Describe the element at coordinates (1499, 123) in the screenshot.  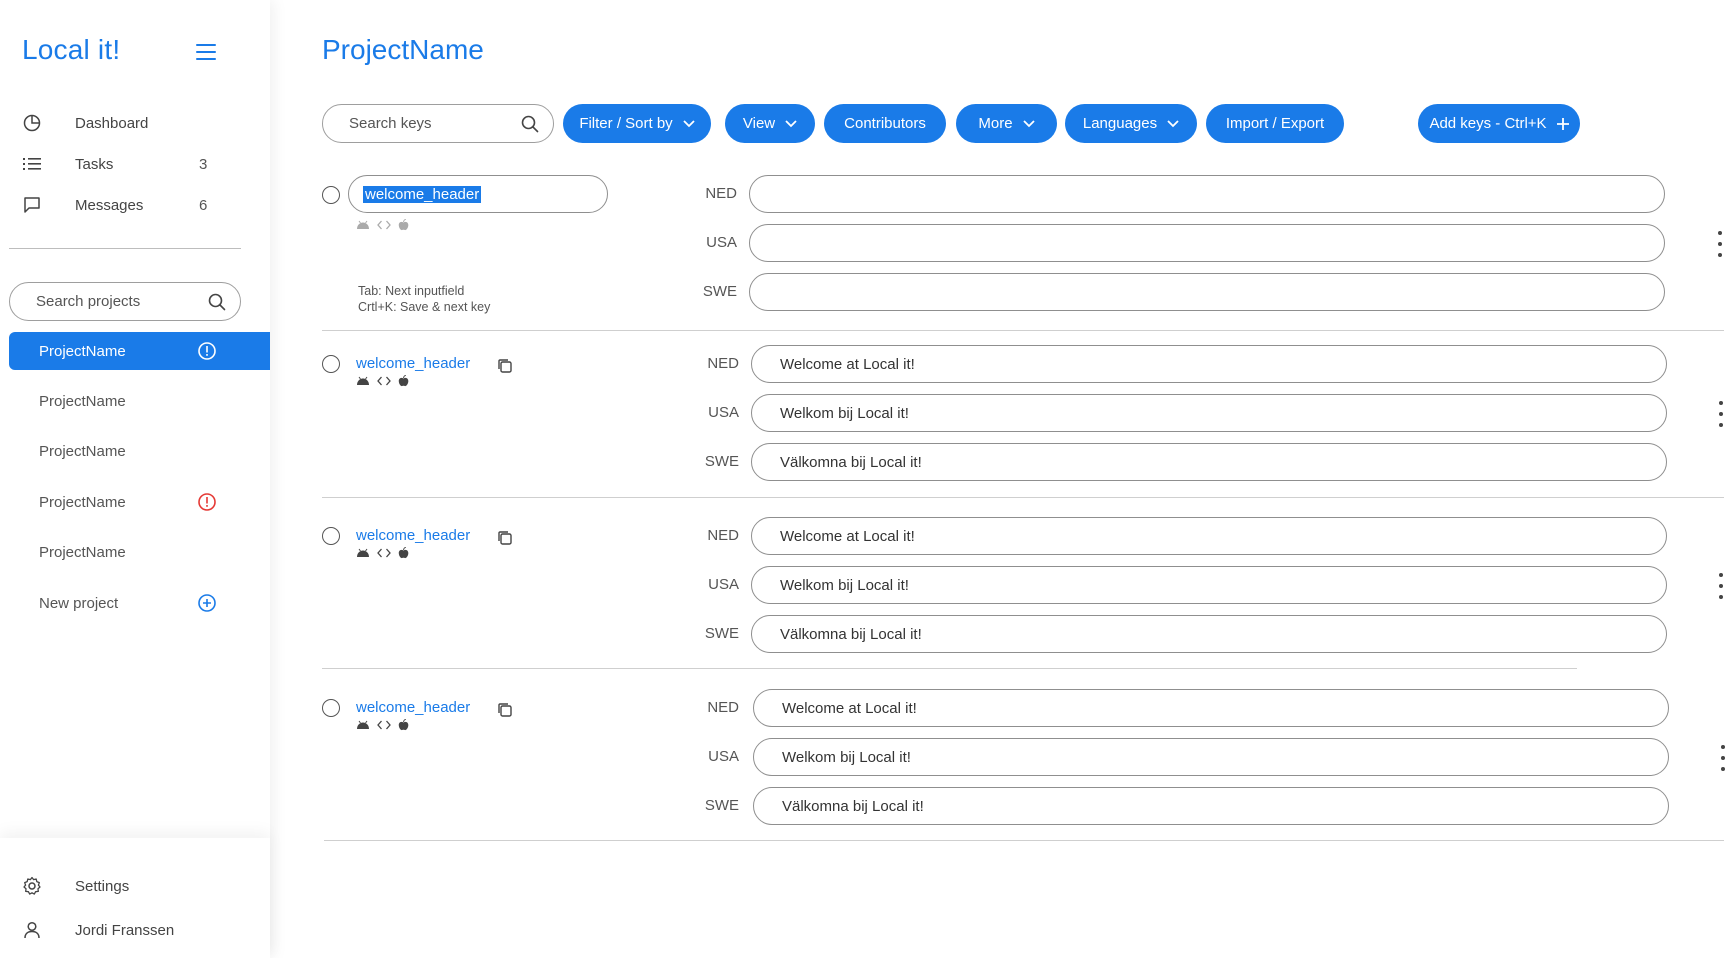
I see `add-keys-button: Add keys - Ctrl+K` at that location.